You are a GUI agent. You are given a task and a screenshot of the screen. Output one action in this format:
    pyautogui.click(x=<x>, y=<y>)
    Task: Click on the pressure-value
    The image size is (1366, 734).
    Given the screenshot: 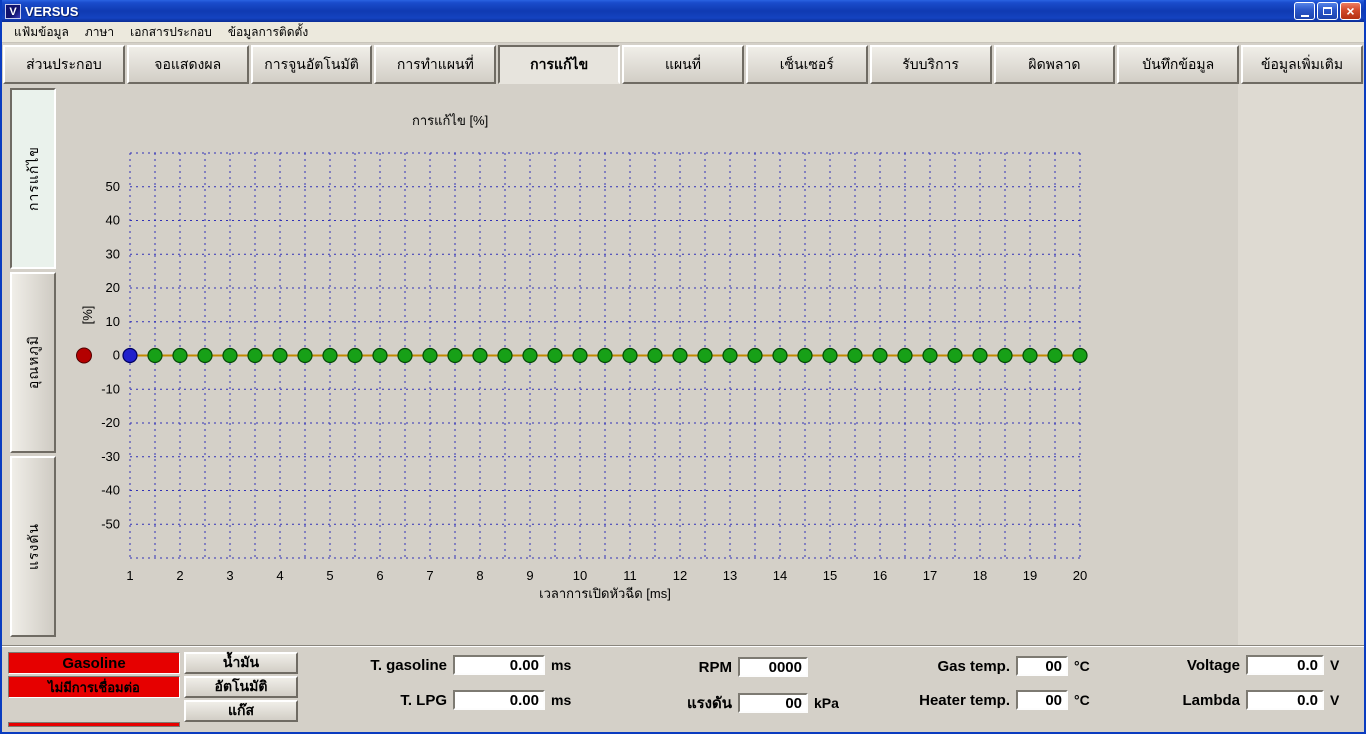 What is the action you would take?
    pyautogui.click(x=773, y=703)
    